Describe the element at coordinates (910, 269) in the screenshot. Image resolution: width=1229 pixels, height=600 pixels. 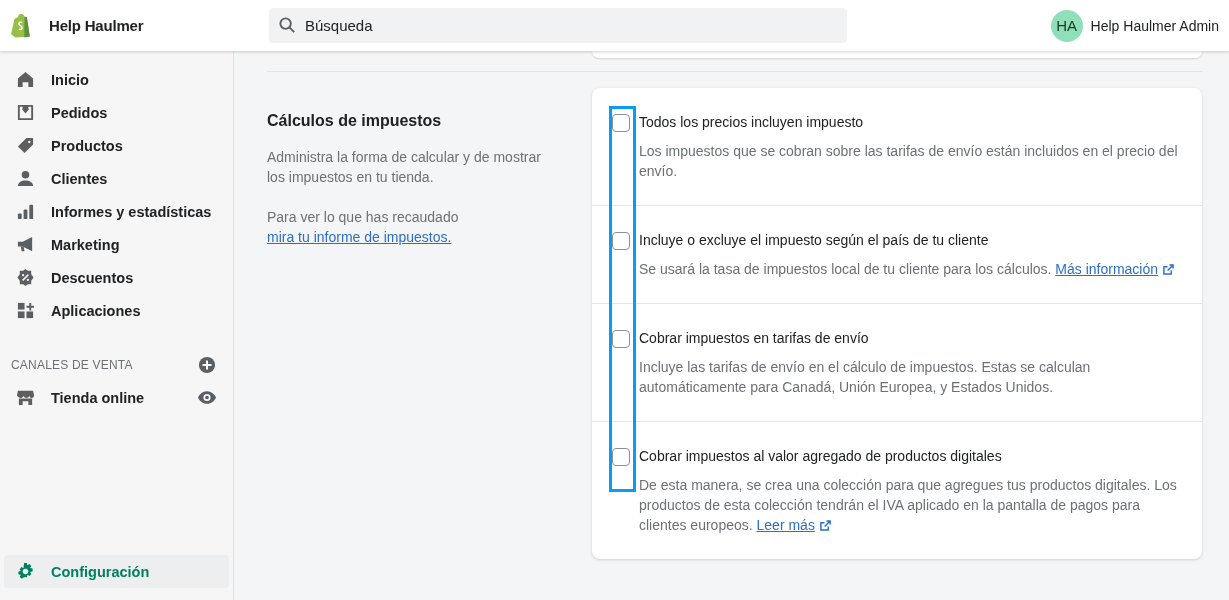
I see `option-description: Se usará la tasa de impuestos local de tu cliente para los cálculos. Más información` at that location.